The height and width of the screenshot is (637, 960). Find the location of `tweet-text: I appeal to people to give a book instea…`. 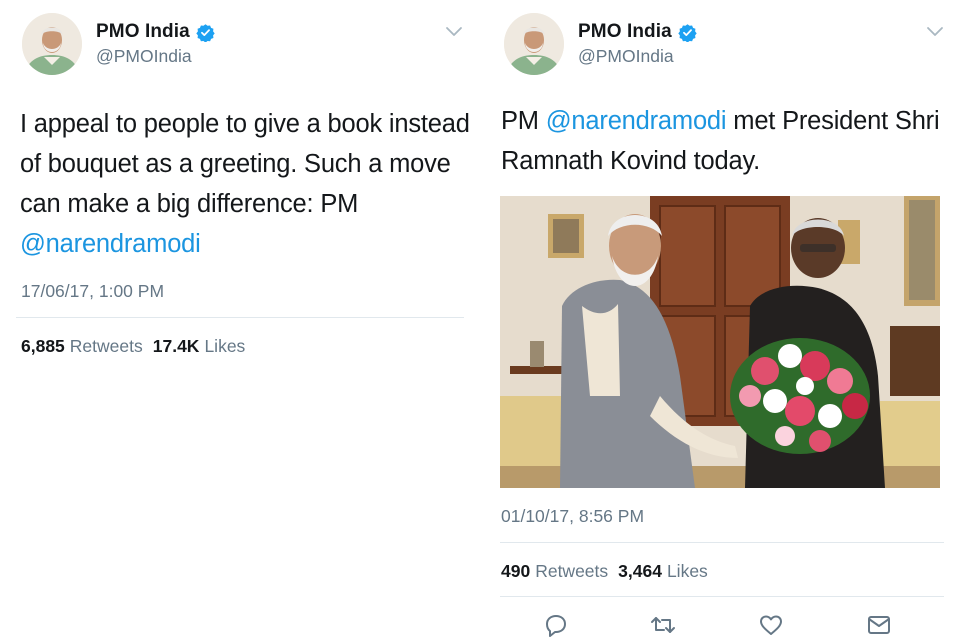

tweet-text: I appeal to people to give a book instea… is located at coordinates (245, 184).